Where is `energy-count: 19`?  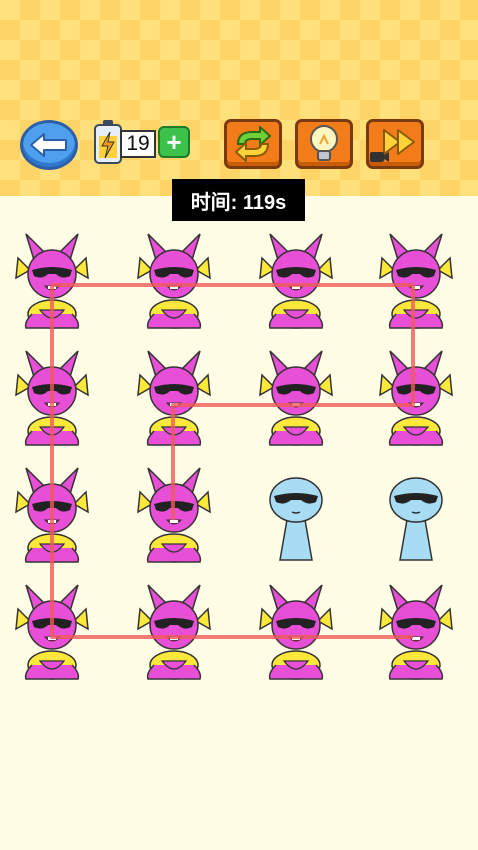 energy-count: 19 is located at coordinates (138, 144).